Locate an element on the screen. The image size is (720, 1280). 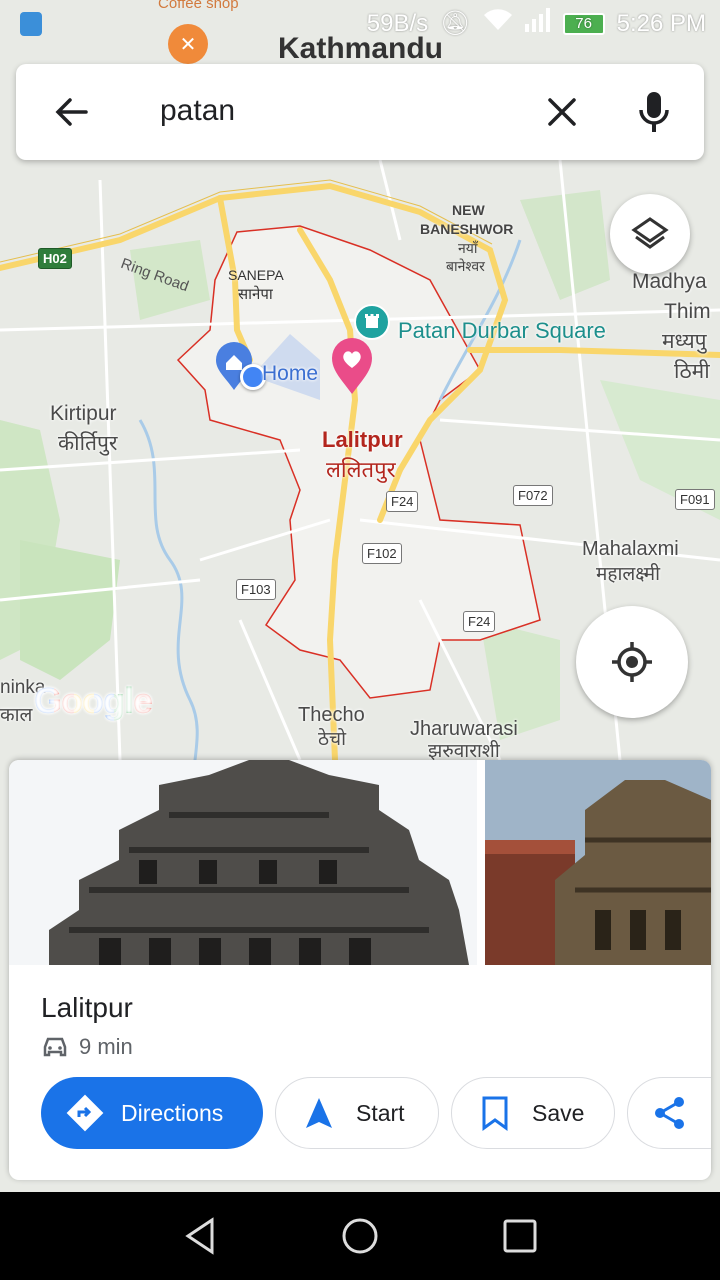
layers-button is located at coordinates (650, 234).